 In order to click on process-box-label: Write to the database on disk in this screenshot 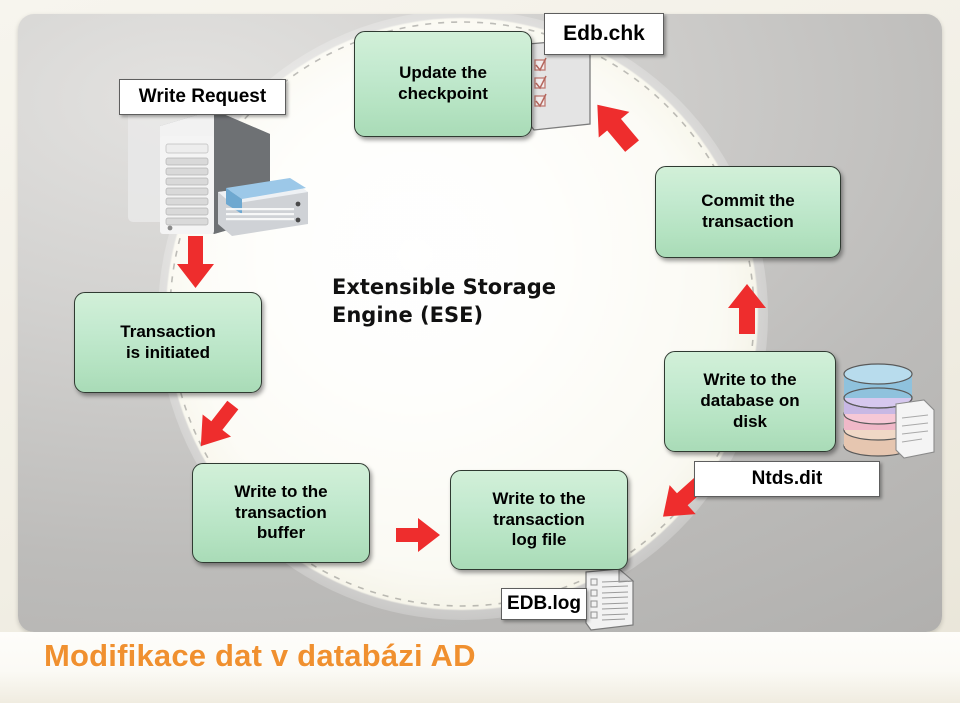, I will do `click(749, 401)`.